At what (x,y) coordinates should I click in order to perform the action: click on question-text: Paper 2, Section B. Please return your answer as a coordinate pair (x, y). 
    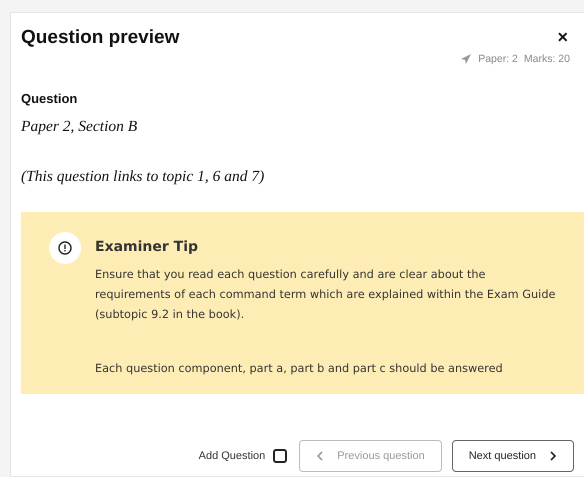
    Looking at the image, I should click on (79, 127).